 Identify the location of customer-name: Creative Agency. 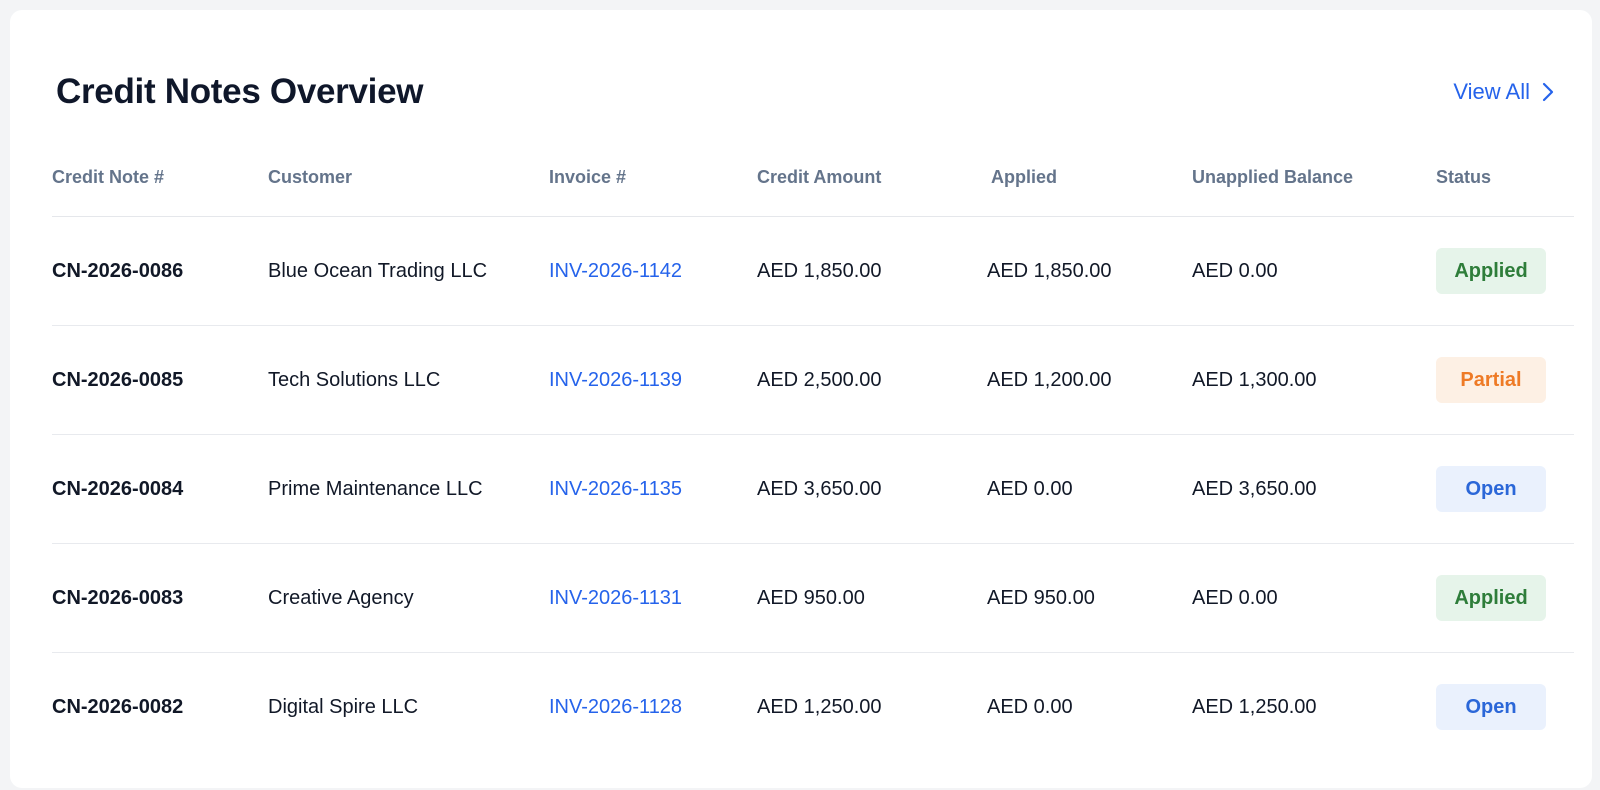
(408, 598).